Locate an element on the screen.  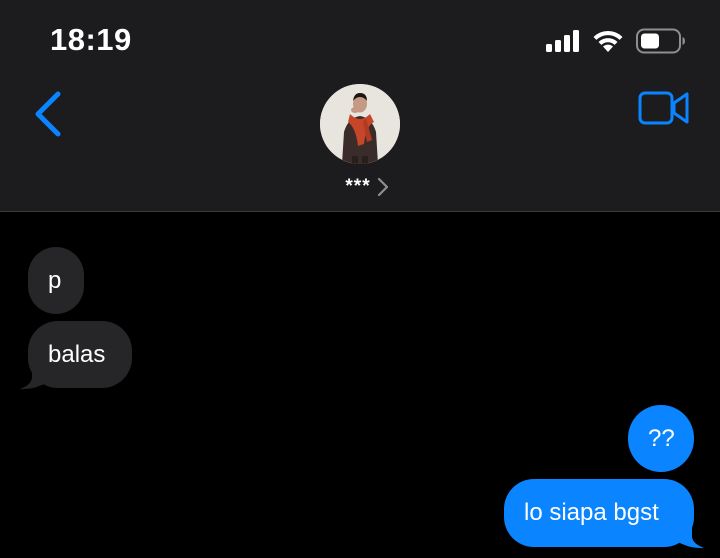
chevron-right-icon is located at coordinates (382, 187).